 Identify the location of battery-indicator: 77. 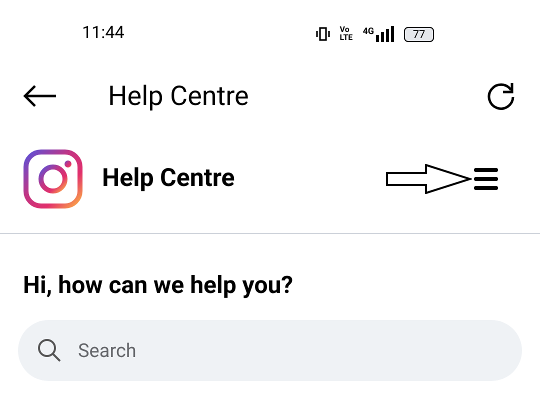
(419, 34).